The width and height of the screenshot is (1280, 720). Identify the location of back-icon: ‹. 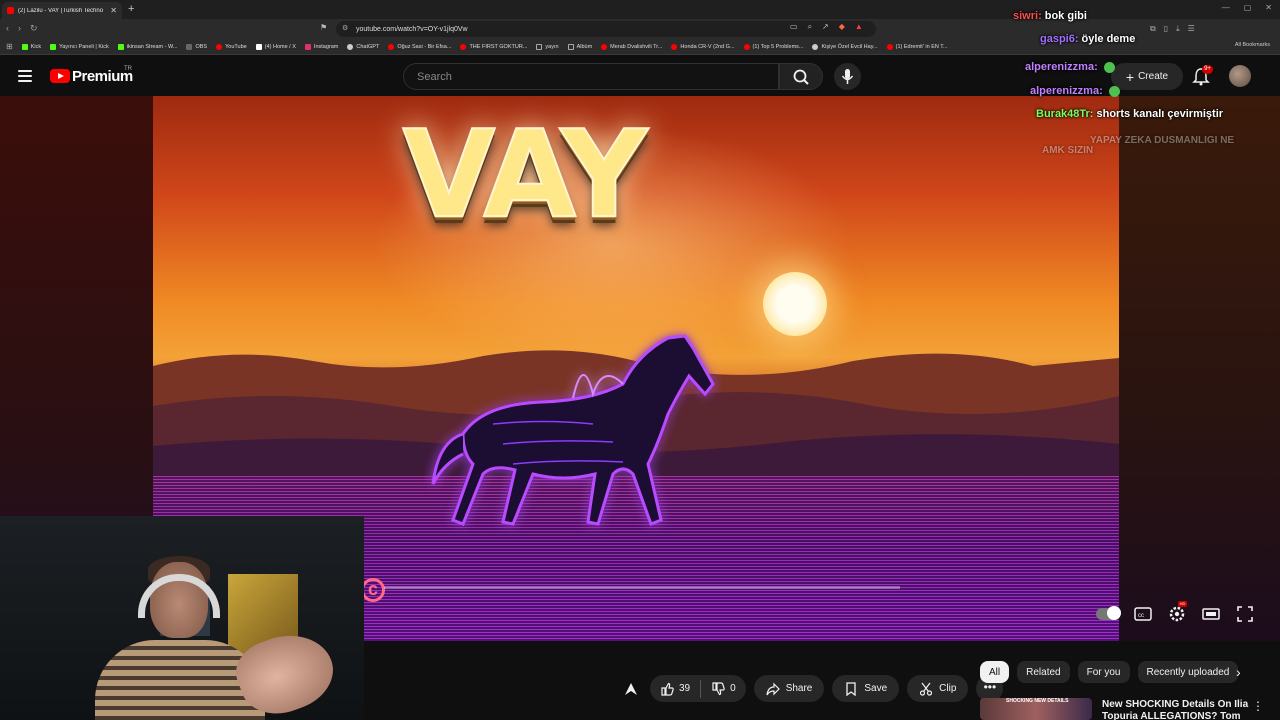
(7, 28).